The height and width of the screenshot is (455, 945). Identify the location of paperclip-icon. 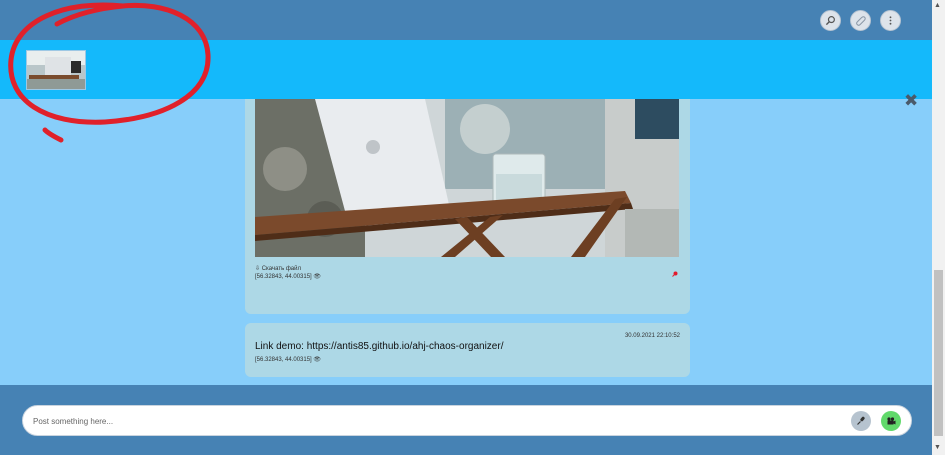
(861, 21).